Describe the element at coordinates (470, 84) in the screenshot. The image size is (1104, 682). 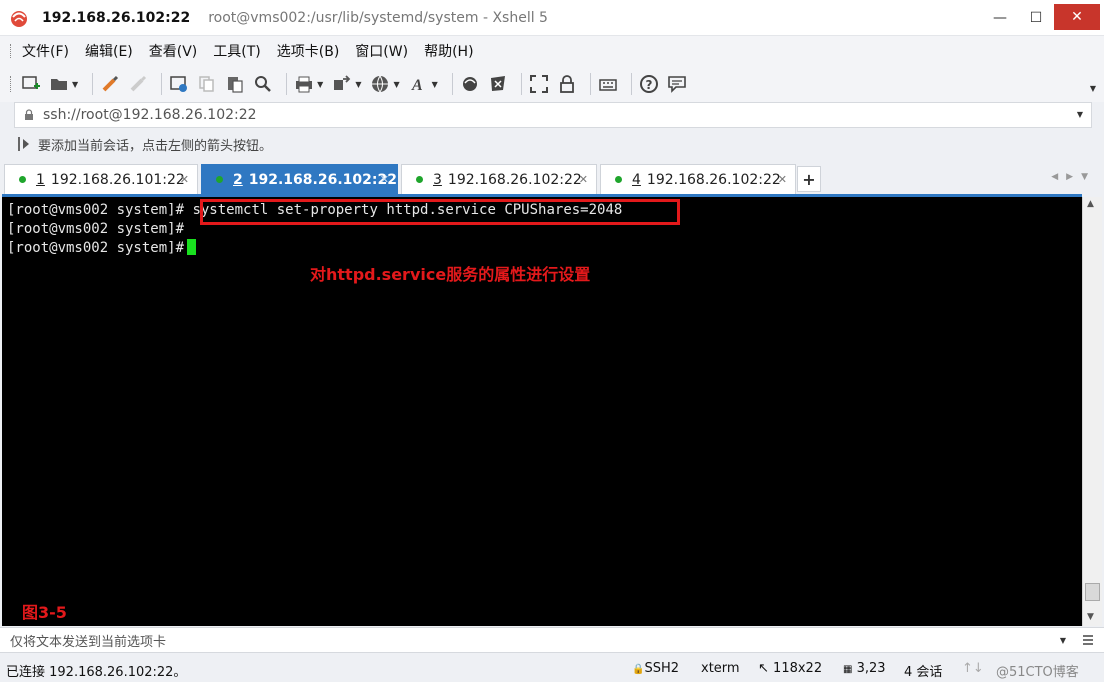
I see `xftp-icon` at that location.